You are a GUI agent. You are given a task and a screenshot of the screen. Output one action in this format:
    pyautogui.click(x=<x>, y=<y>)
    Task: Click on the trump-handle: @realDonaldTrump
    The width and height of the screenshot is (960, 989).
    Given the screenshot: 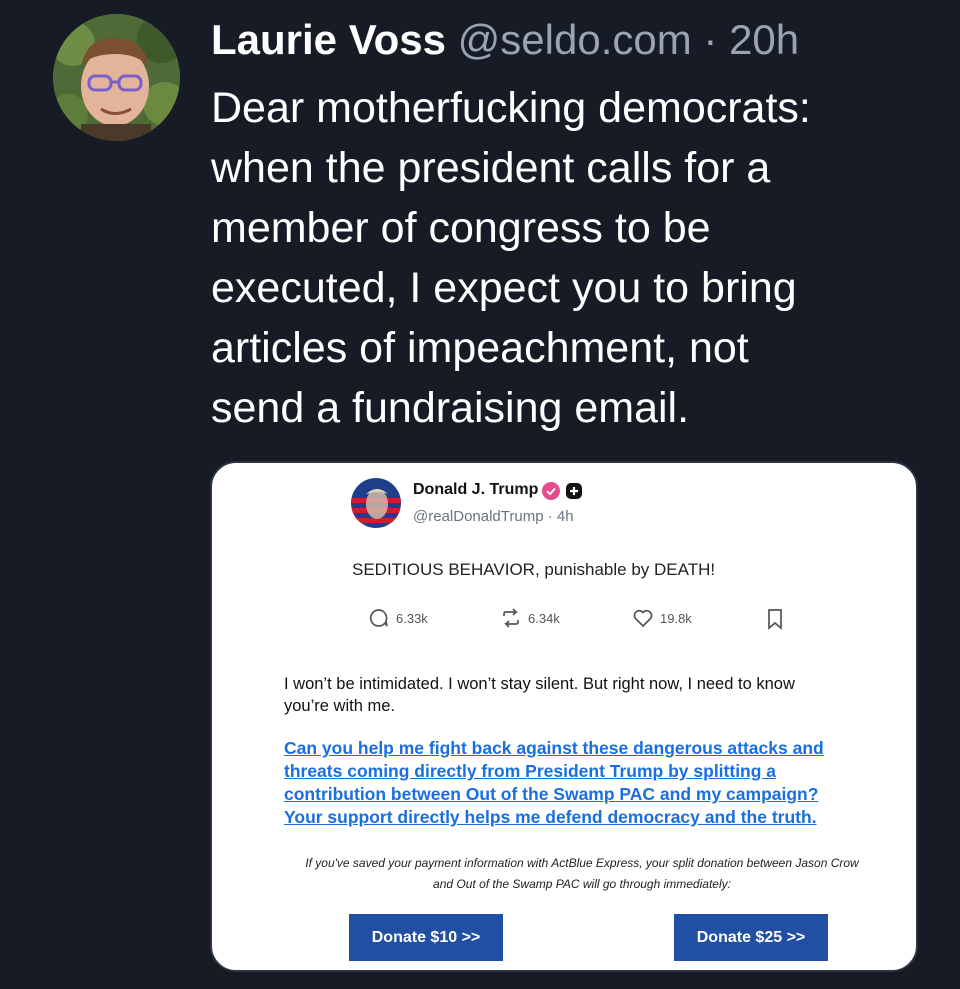 What is the action you would take?
    pyautogui.click(x=478, y=516)
    